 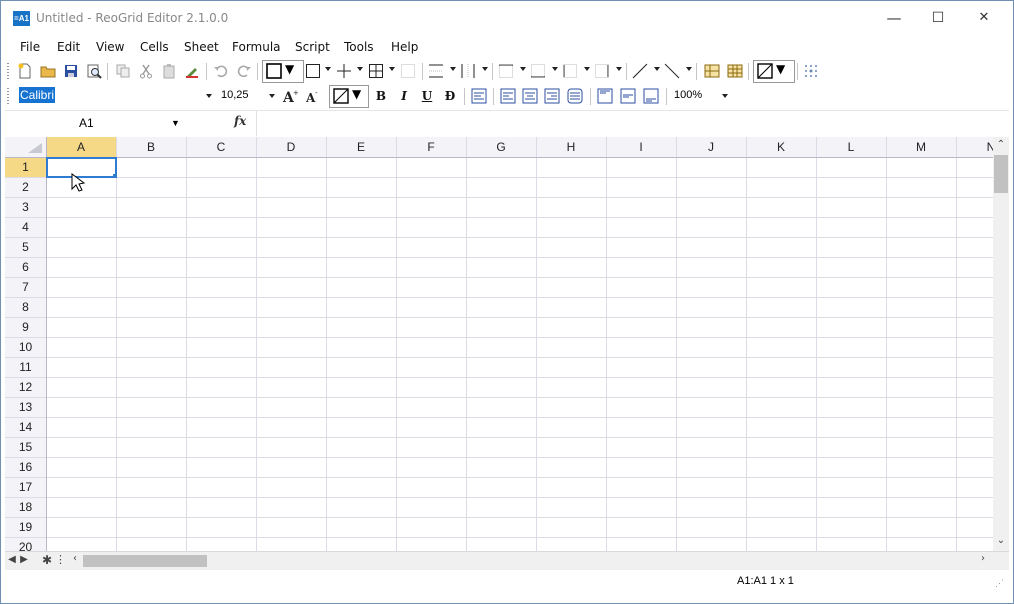 I want to click on font-name-value: Calibri, so click(x=37, y=95).